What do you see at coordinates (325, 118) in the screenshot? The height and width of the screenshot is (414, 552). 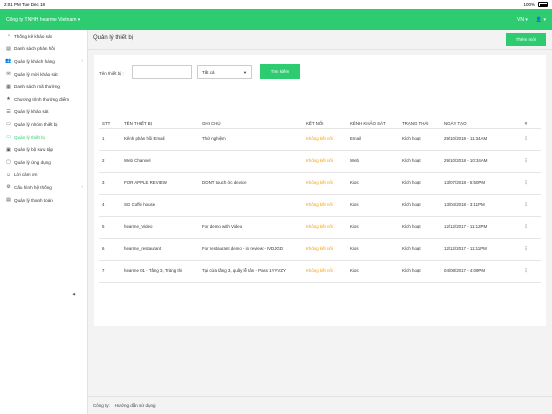 I see `column-header: KẾT NỐI` at bounding box center [325, 118].